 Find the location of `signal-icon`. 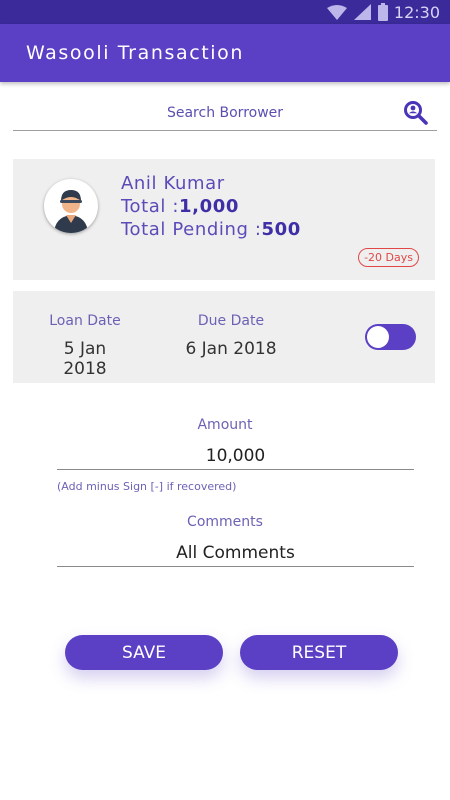

signal-icon is located at coordinates (362, 12).